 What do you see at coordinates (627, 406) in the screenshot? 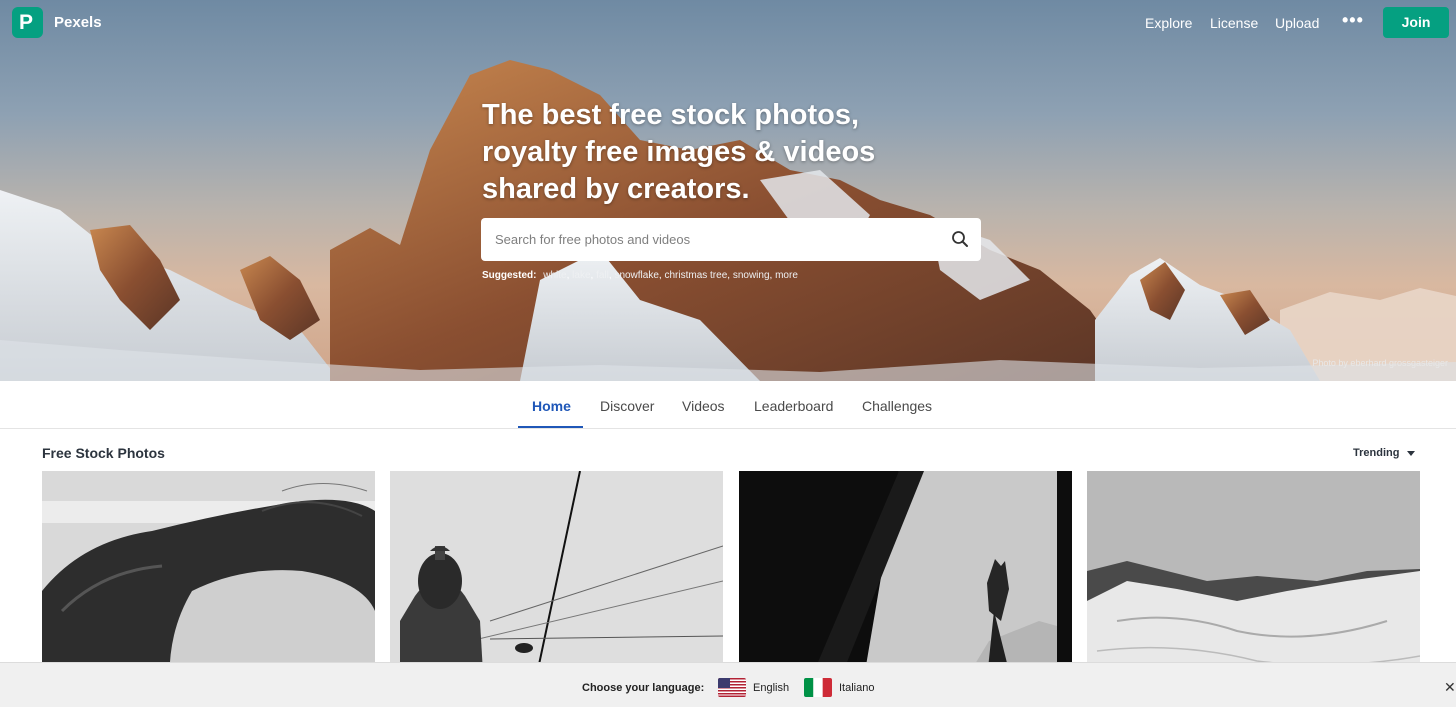
I see `tab-discover: Discover` at bounding box center [627, 406].